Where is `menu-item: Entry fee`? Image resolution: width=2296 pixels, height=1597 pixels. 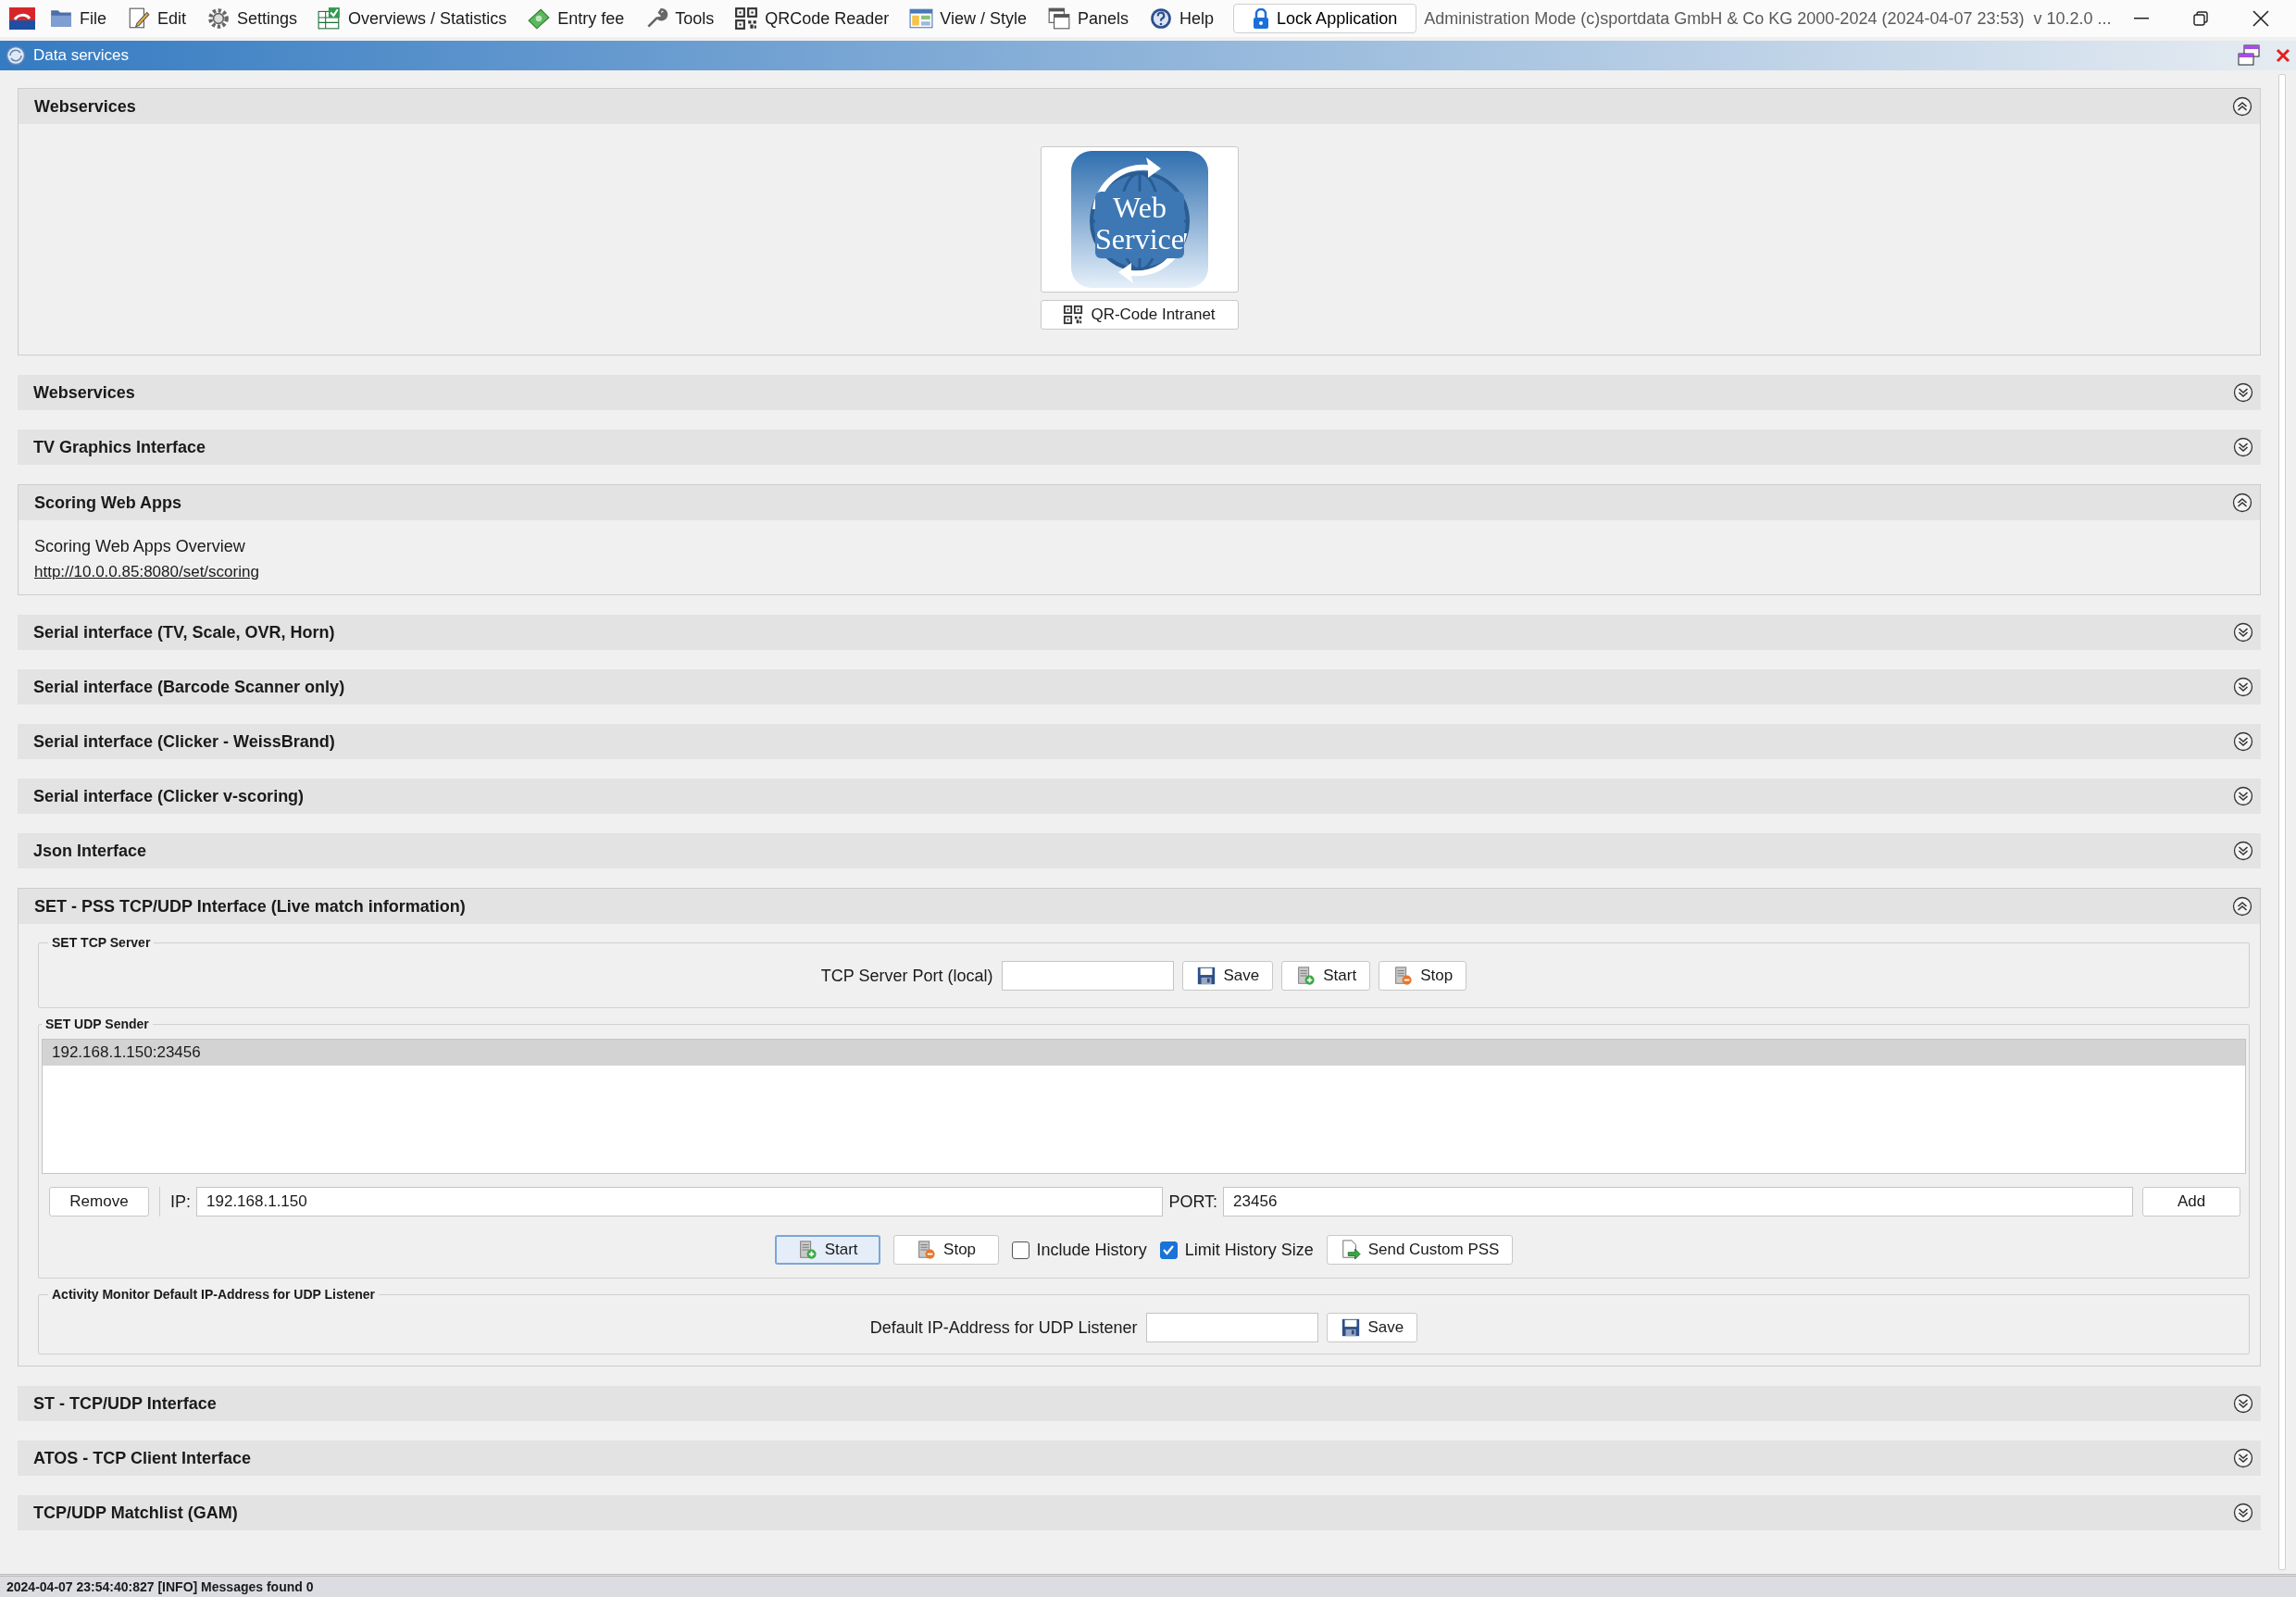
menu-item: Entry fee is located at coordinates (576, 18).